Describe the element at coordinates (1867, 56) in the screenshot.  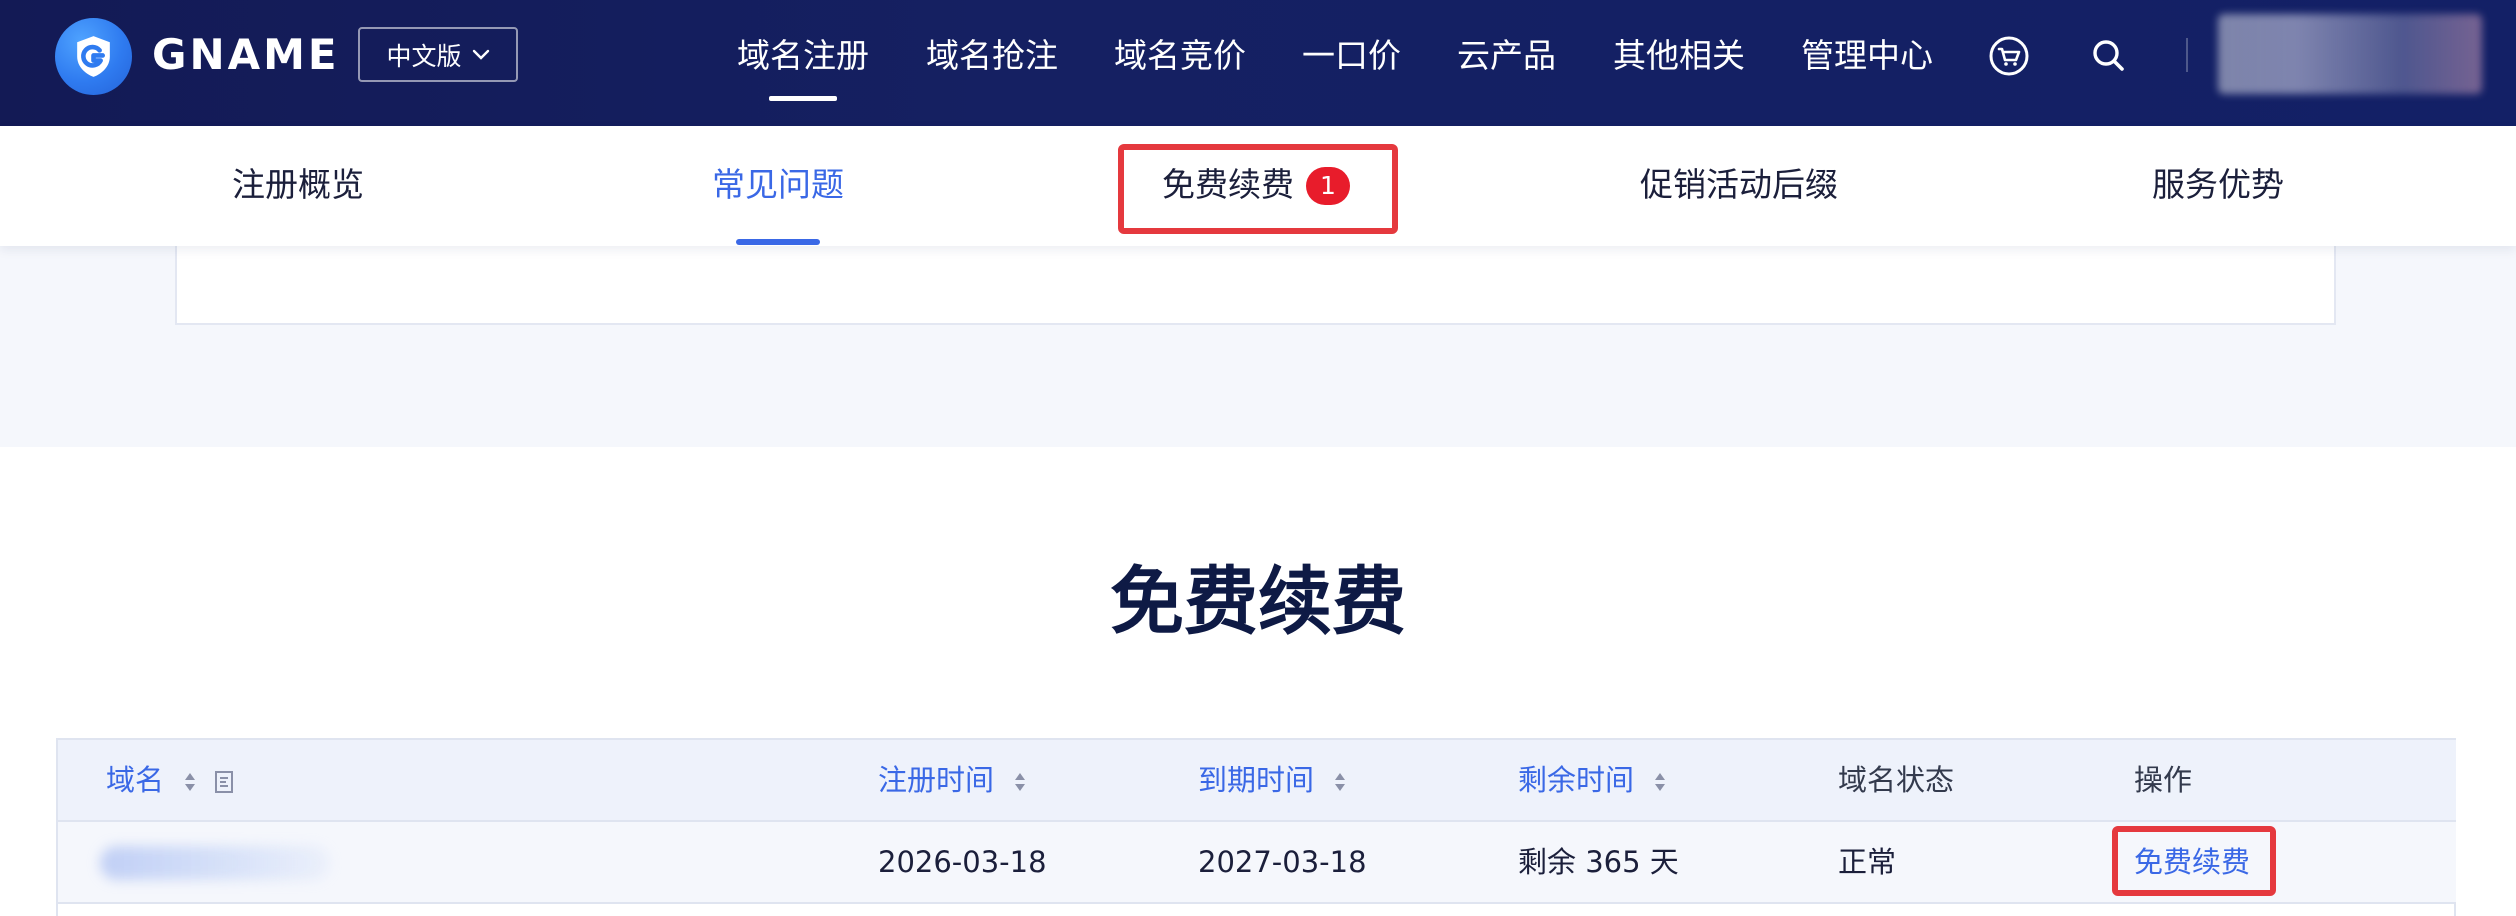
I see `nav-item-management-center: 管理中心` at that location.